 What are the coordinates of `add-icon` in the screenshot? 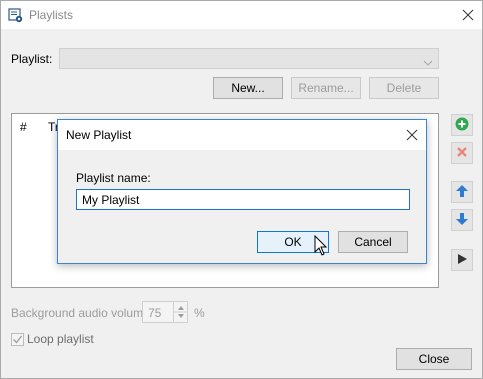 It's located at (462, 125).